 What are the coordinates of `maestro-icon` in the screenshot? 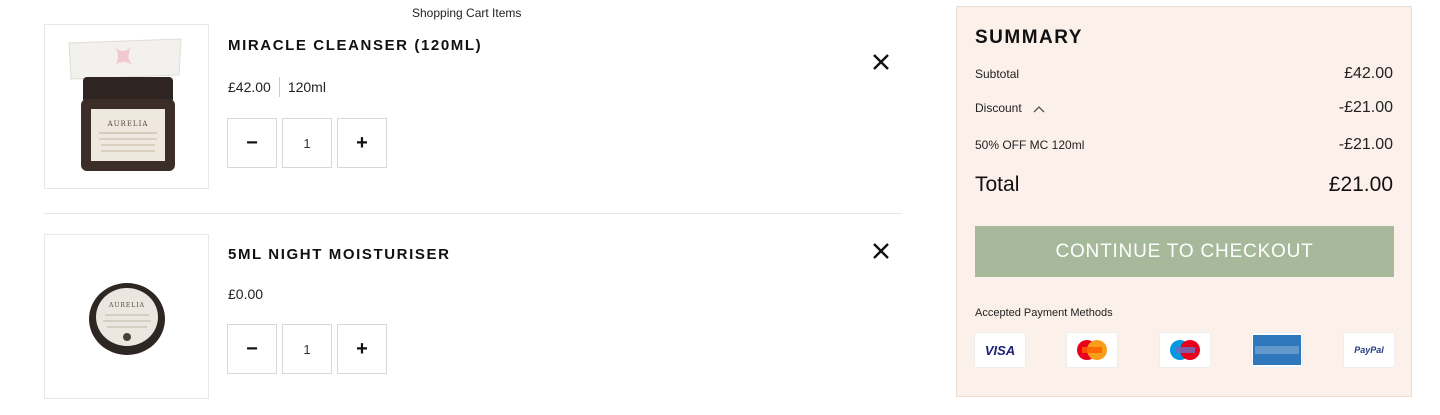 It's located at (1185, 350).